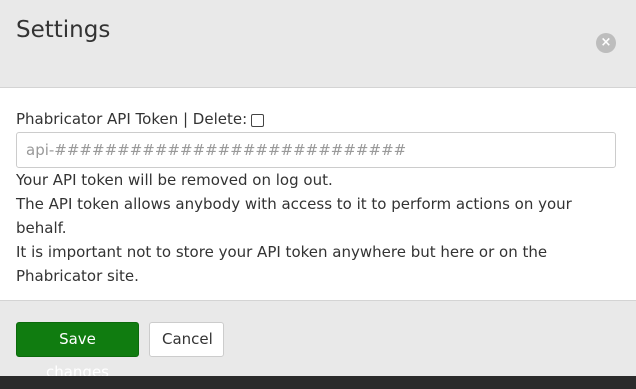 This screenshot has height=389, width=636. Describe the element at coordinates (77, 276) in the screenshot. I see `help-line: Phabricator site.` at that location.